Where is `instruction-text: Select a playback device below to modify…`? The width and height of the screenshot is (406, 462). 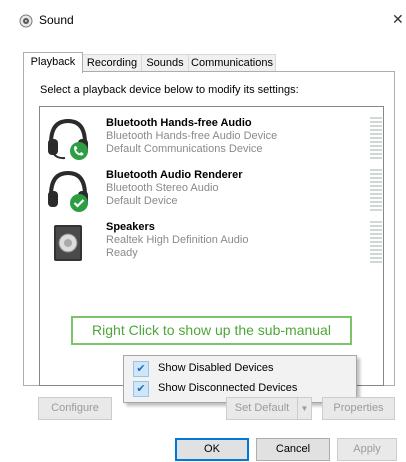
instruction-text: Select a playback device below to modify… is located at coordinates (169, 90).